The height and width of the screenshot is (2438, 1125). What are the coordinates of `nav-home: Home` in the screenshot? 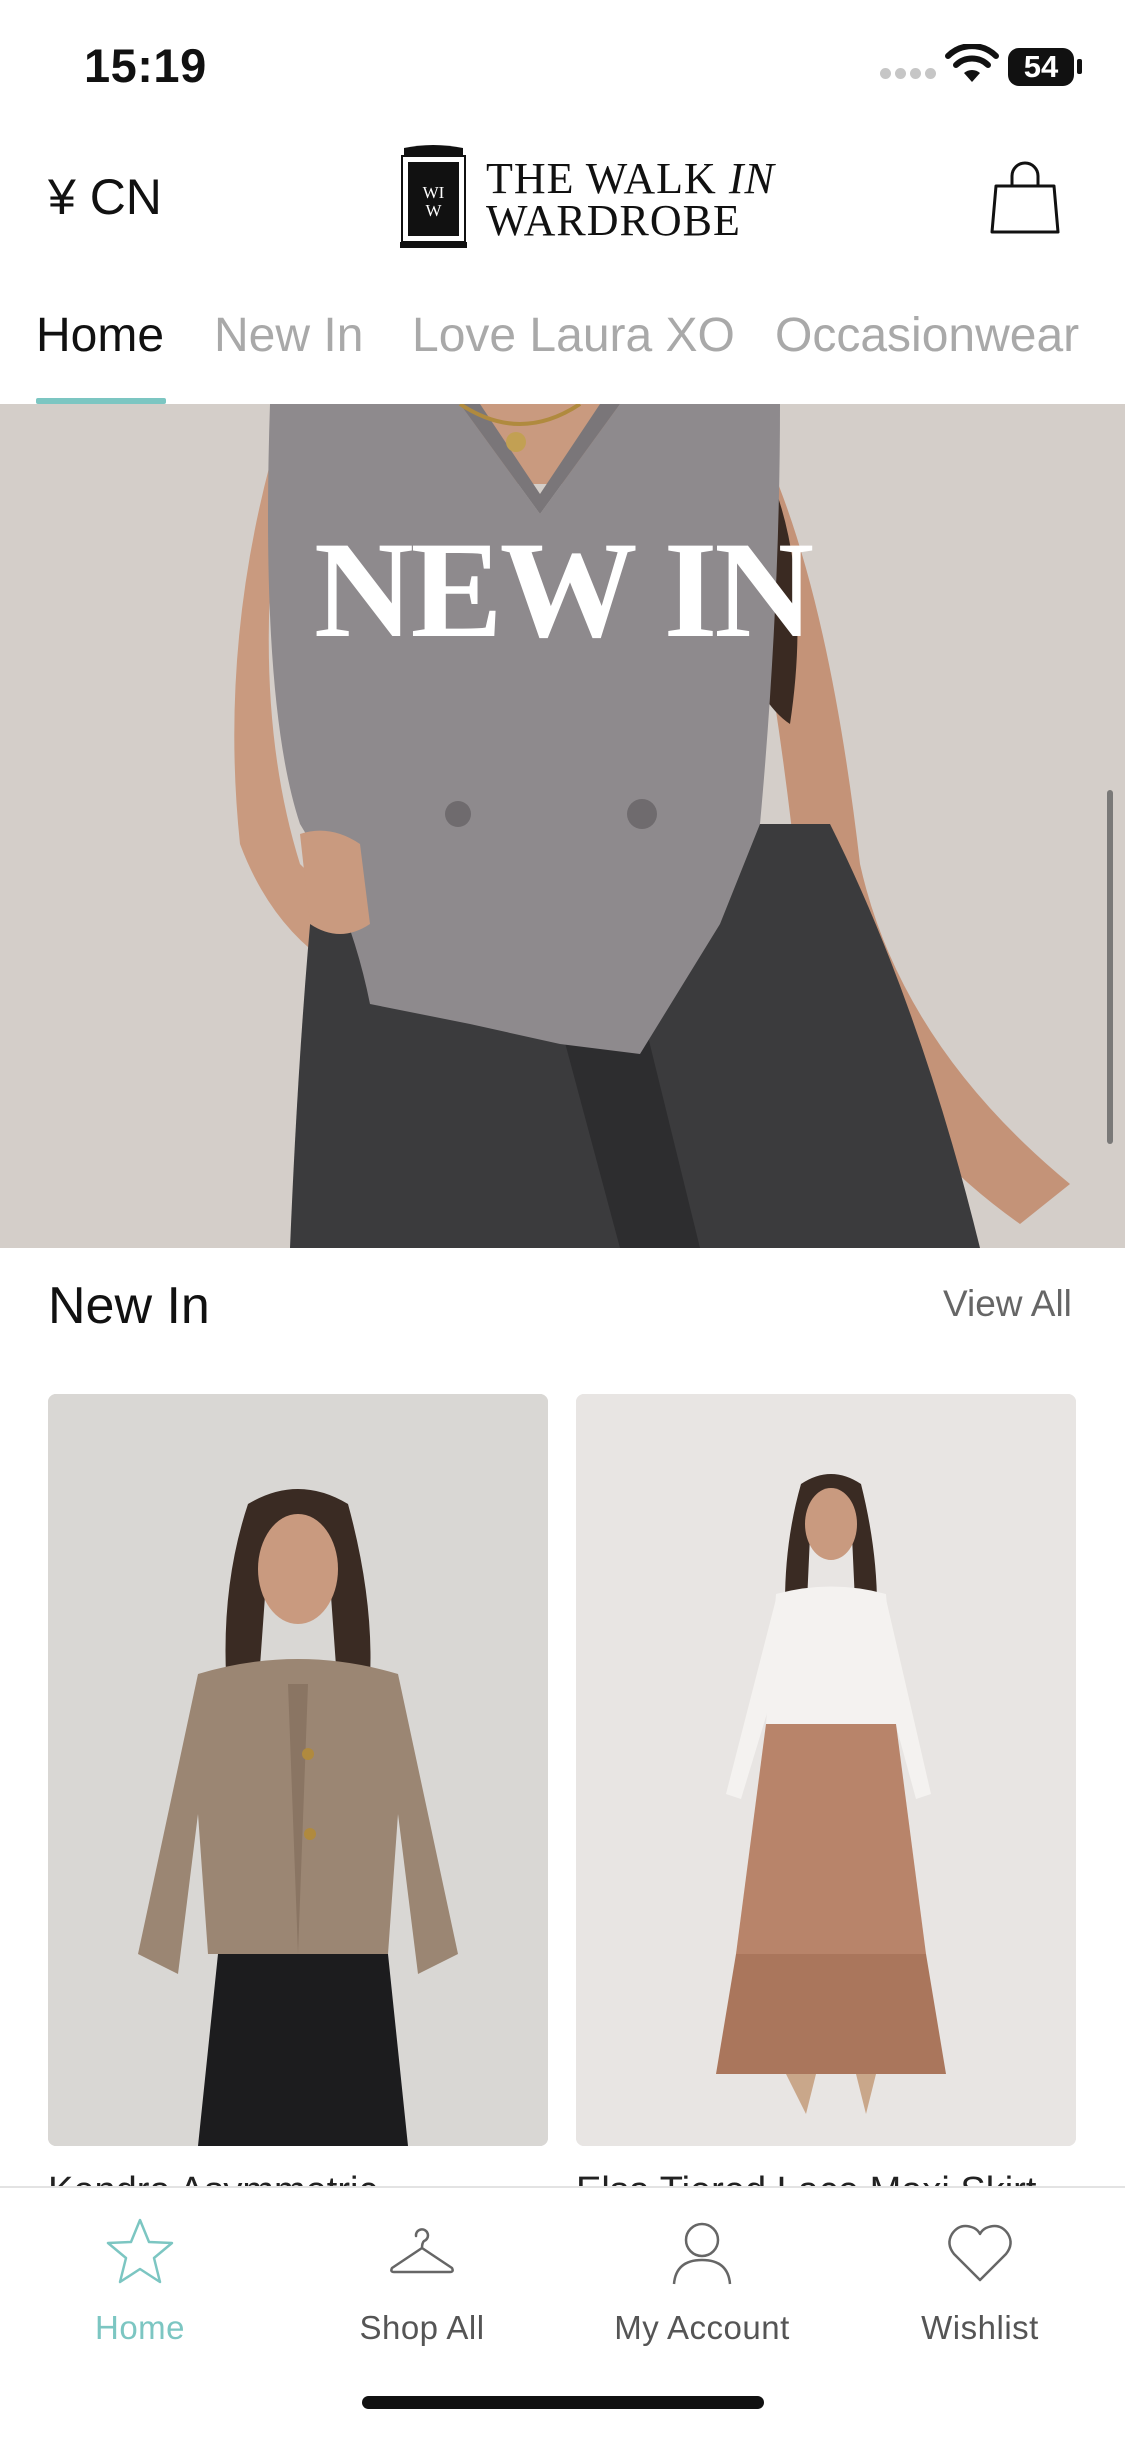 It's located at (140, 2281).